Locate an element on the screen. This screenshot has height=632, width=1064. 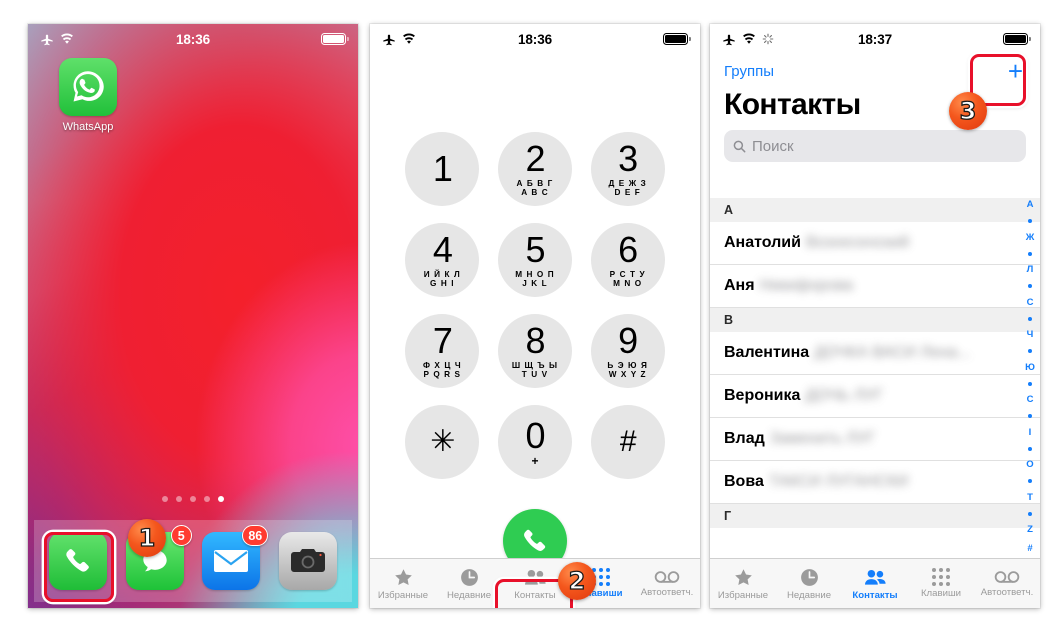
phone-icon is located at coordinates (78, 561).